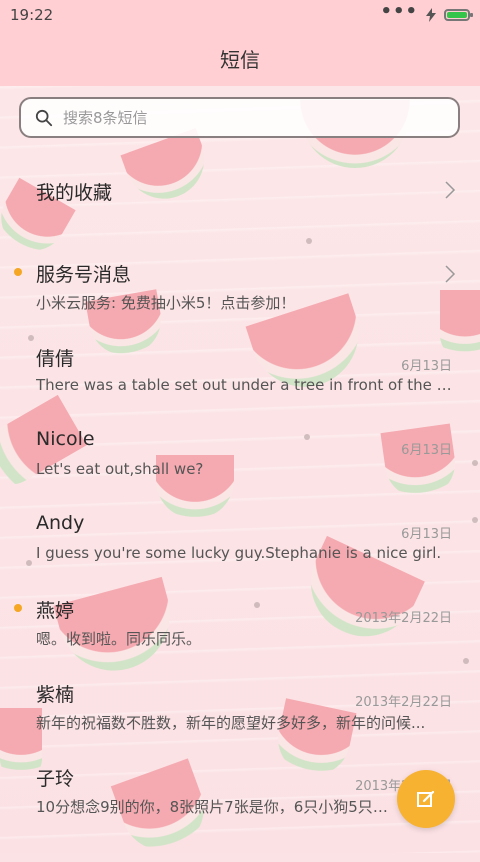  What do you see at coordinates (240, 276) in the screenshot?
I see `thread-row: 服务号消息 小米云服务: 免费抽小米5！点击参加！` at bounding box center [240, 276].